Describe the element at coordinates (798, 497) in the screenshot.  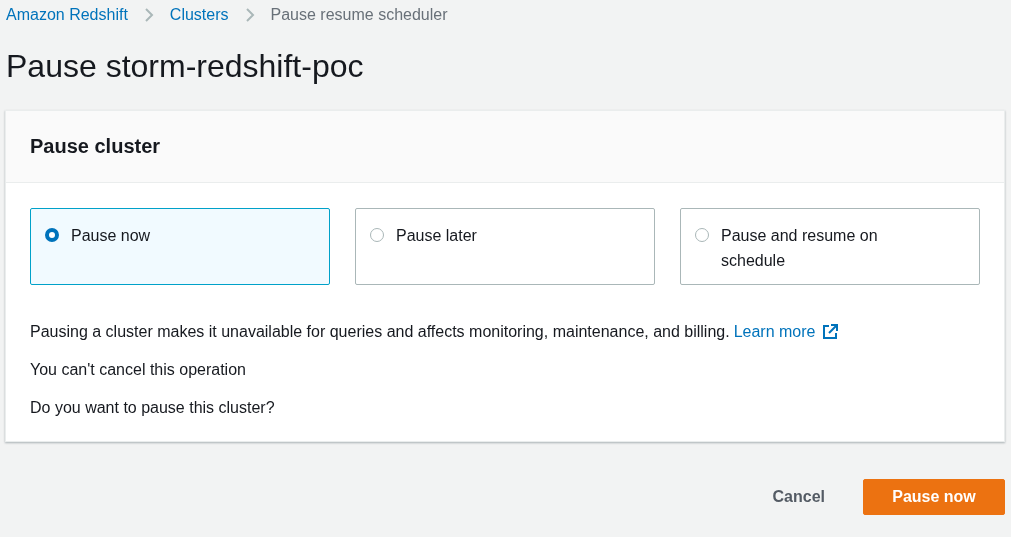
I see `cancel-button: Cancel` at that location.